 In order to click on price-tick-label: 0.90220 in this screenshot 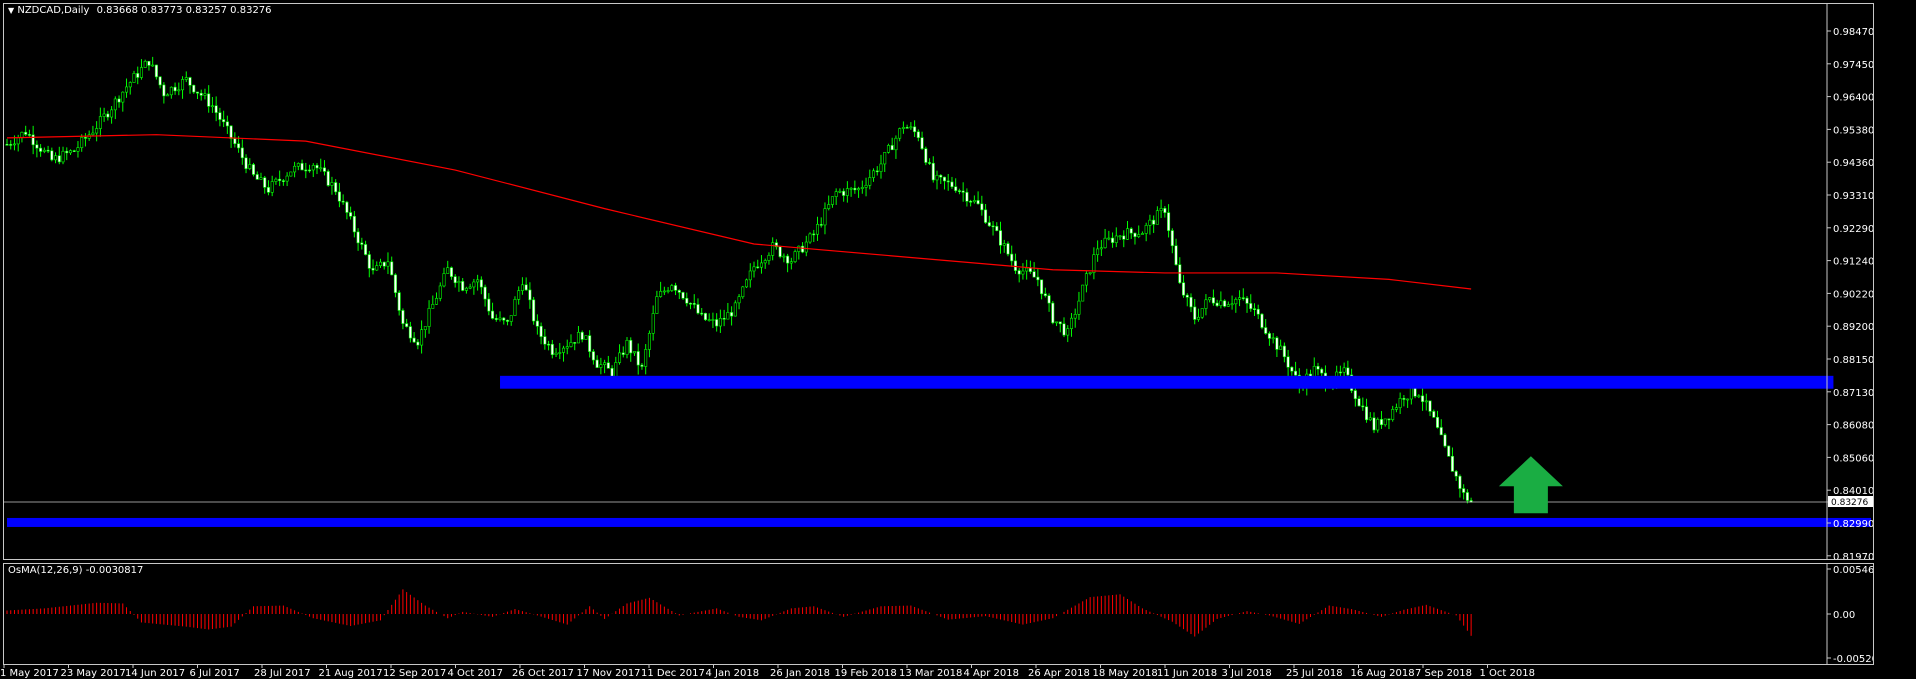, I will do `click(1853, 294)`.